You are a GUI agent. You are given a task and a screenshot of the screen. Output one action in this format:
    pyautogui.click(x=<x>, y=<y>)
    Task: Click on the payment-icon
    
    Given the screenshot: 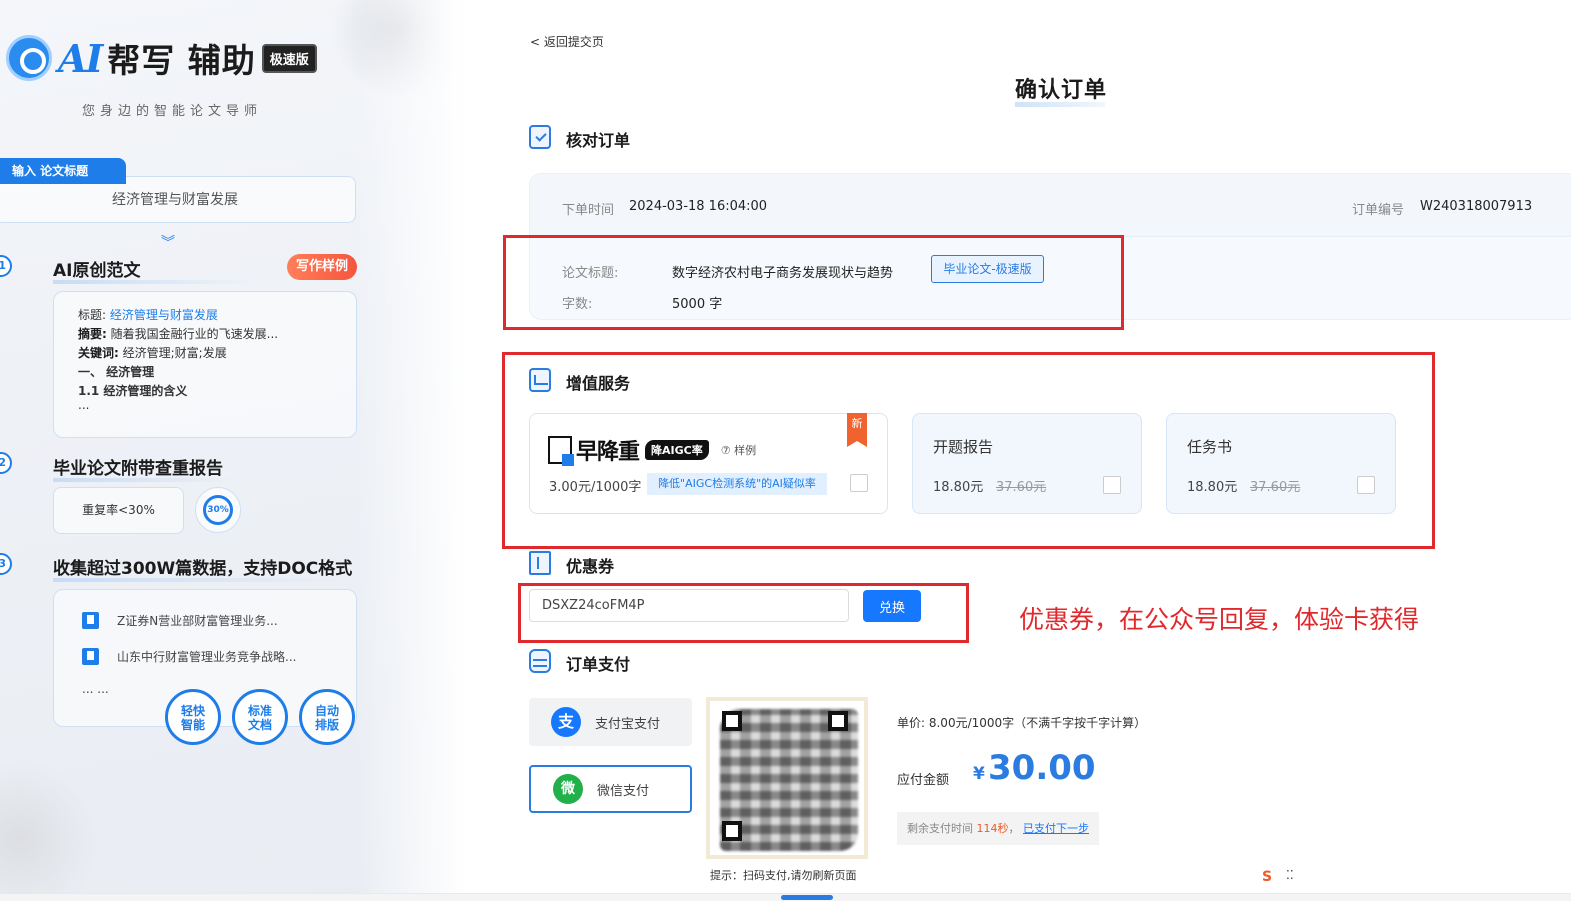 What is the action you would take?
    pyautogui.click(x=540, y=661)
    